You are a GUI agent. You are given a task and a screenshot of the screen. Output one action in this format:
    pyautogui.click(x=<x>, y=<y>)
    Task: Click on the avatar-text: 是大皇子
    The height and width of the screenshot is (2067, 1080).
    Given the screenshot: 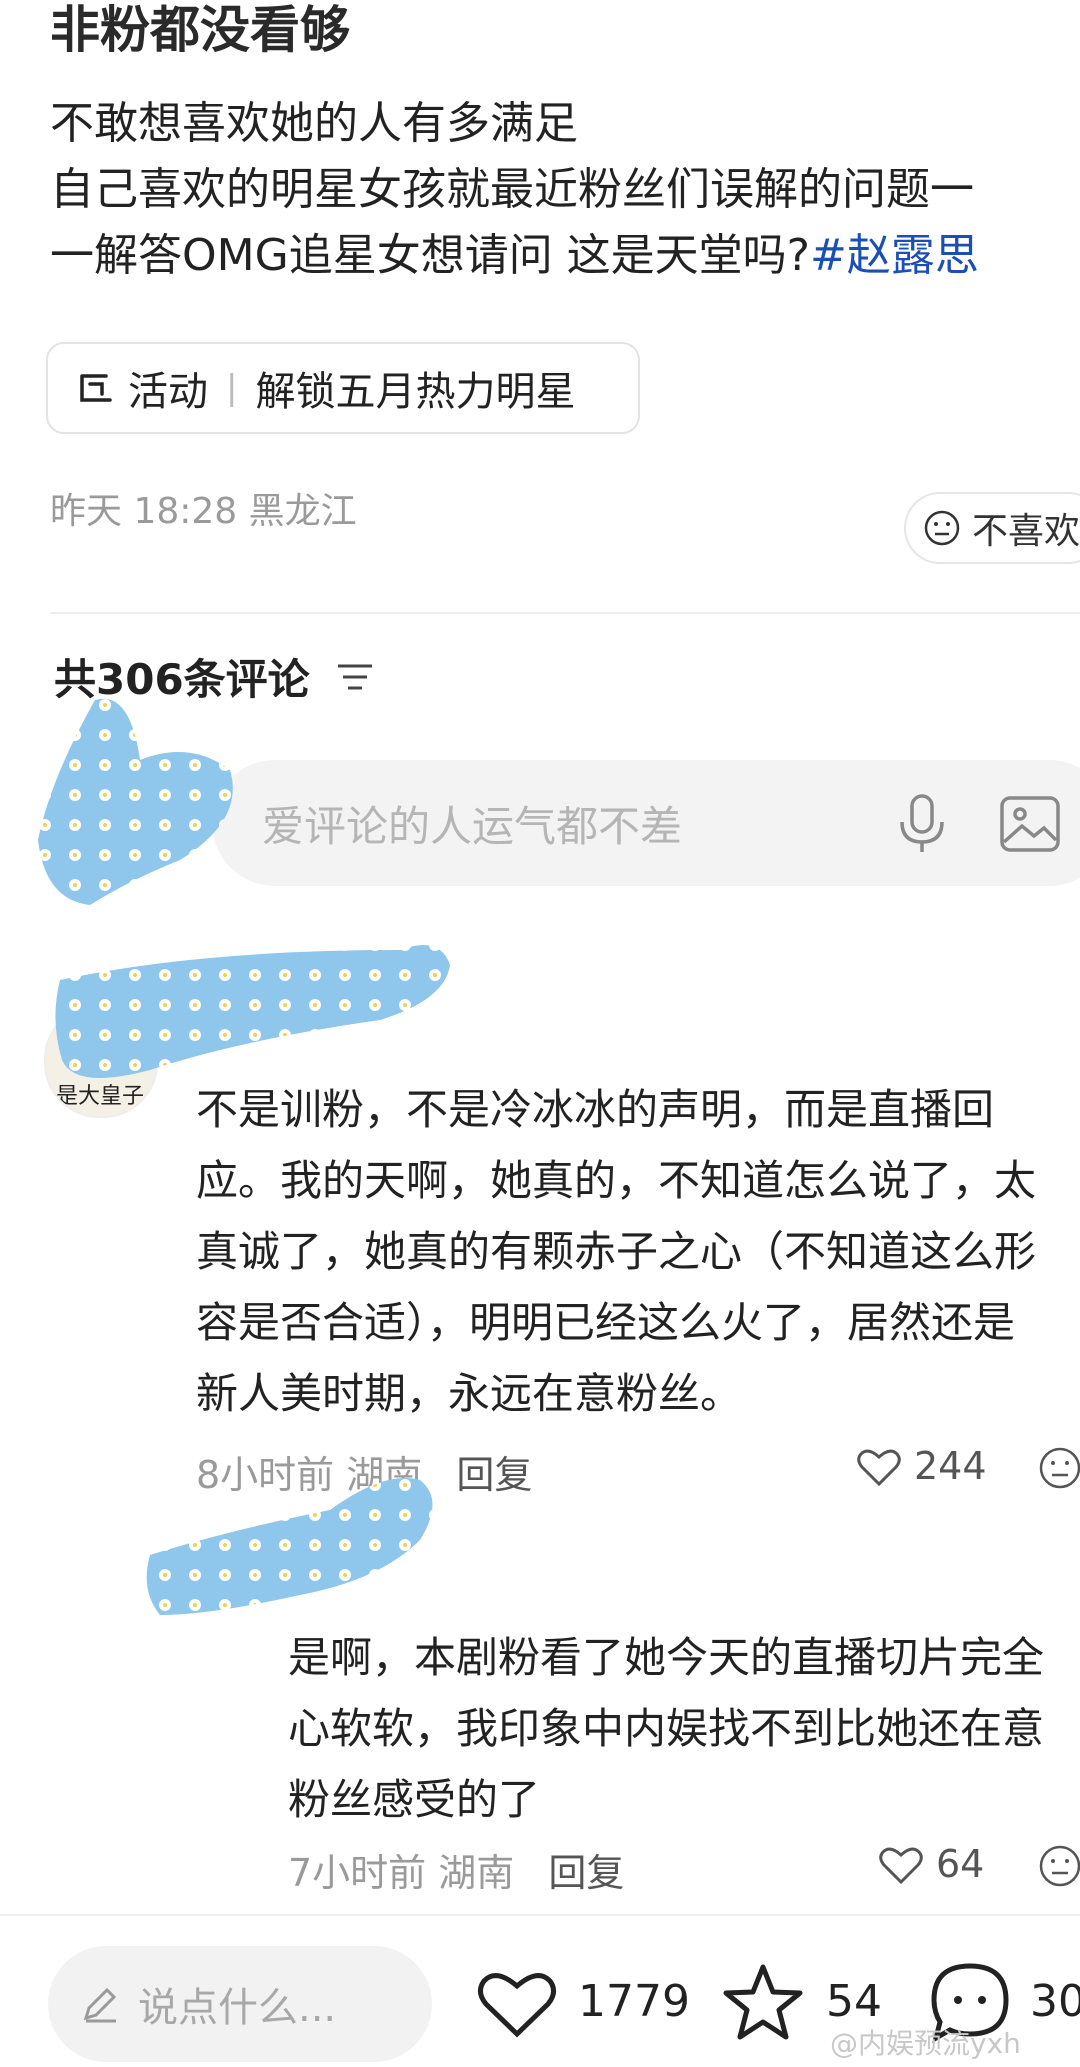 What is the action you would take?
    pyautogui.click(x=100, y=1096)
    